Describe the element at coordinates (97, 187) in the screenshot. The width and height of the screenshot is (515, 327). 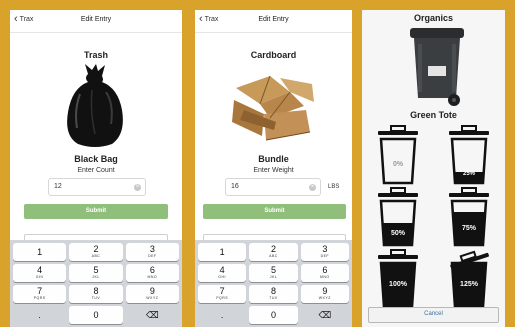
I see `count-input: 12 ×` at that location.